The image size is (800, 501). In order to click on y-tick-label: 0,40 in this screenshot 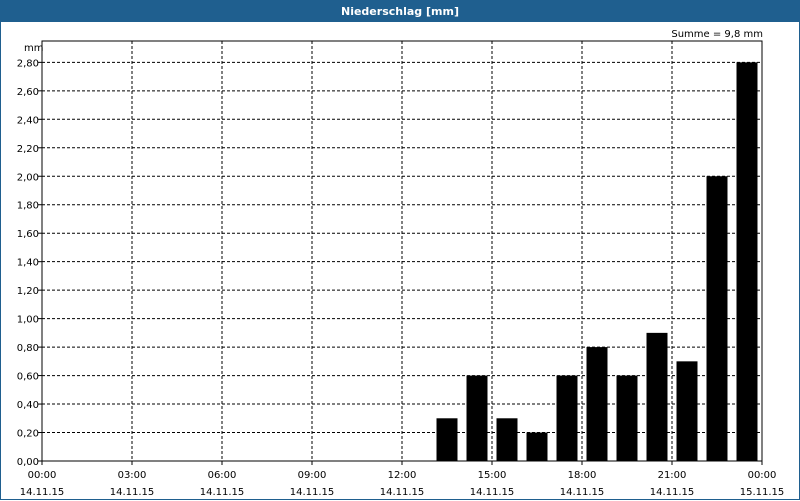, I will do `click(28, 405)`.